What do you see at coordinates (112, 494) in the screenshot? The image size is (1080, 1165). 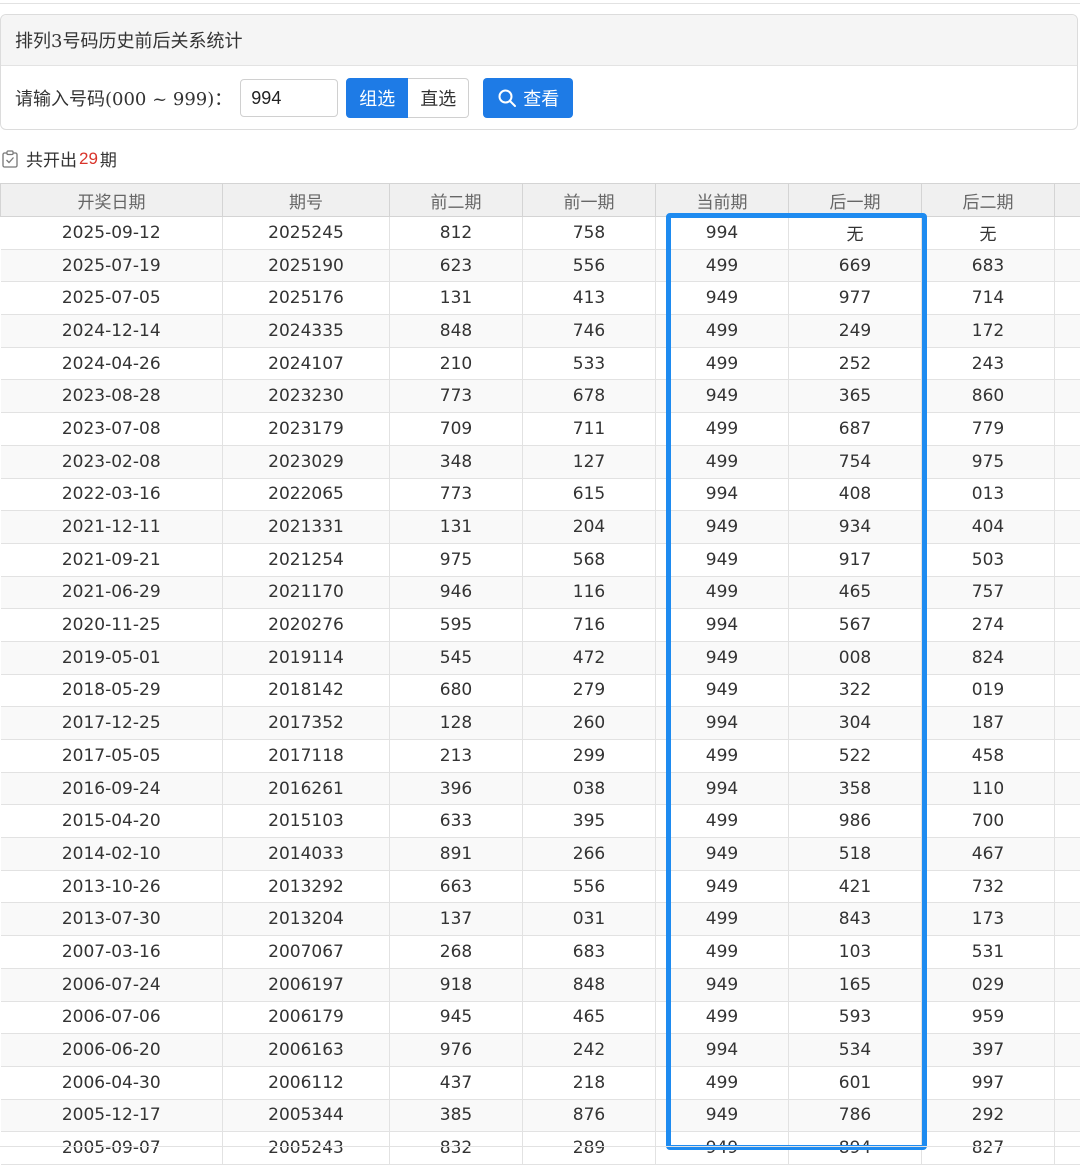 I see `table-cell: 2022-03-16` at bounding box center [112, 494].